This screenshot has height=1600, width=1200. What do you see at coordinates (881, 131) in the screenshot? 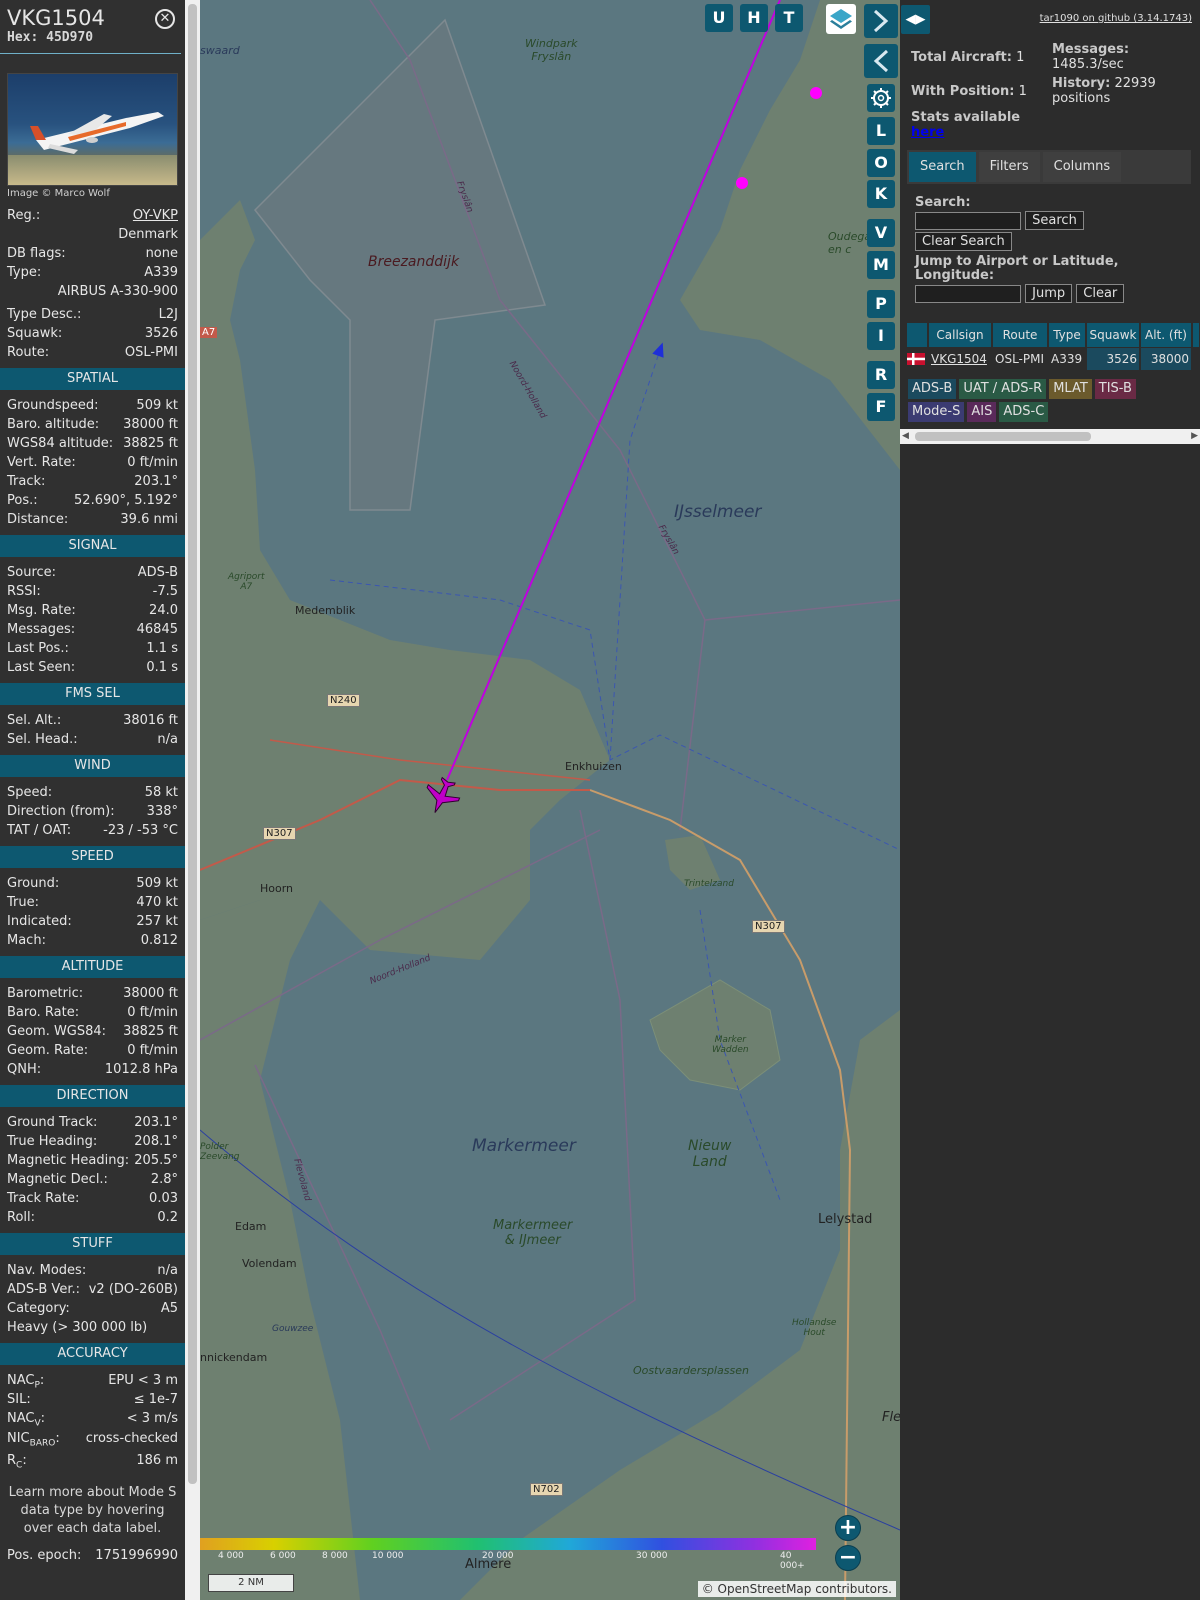
I see `map-button-l: L` at bounding box center [881, 131].